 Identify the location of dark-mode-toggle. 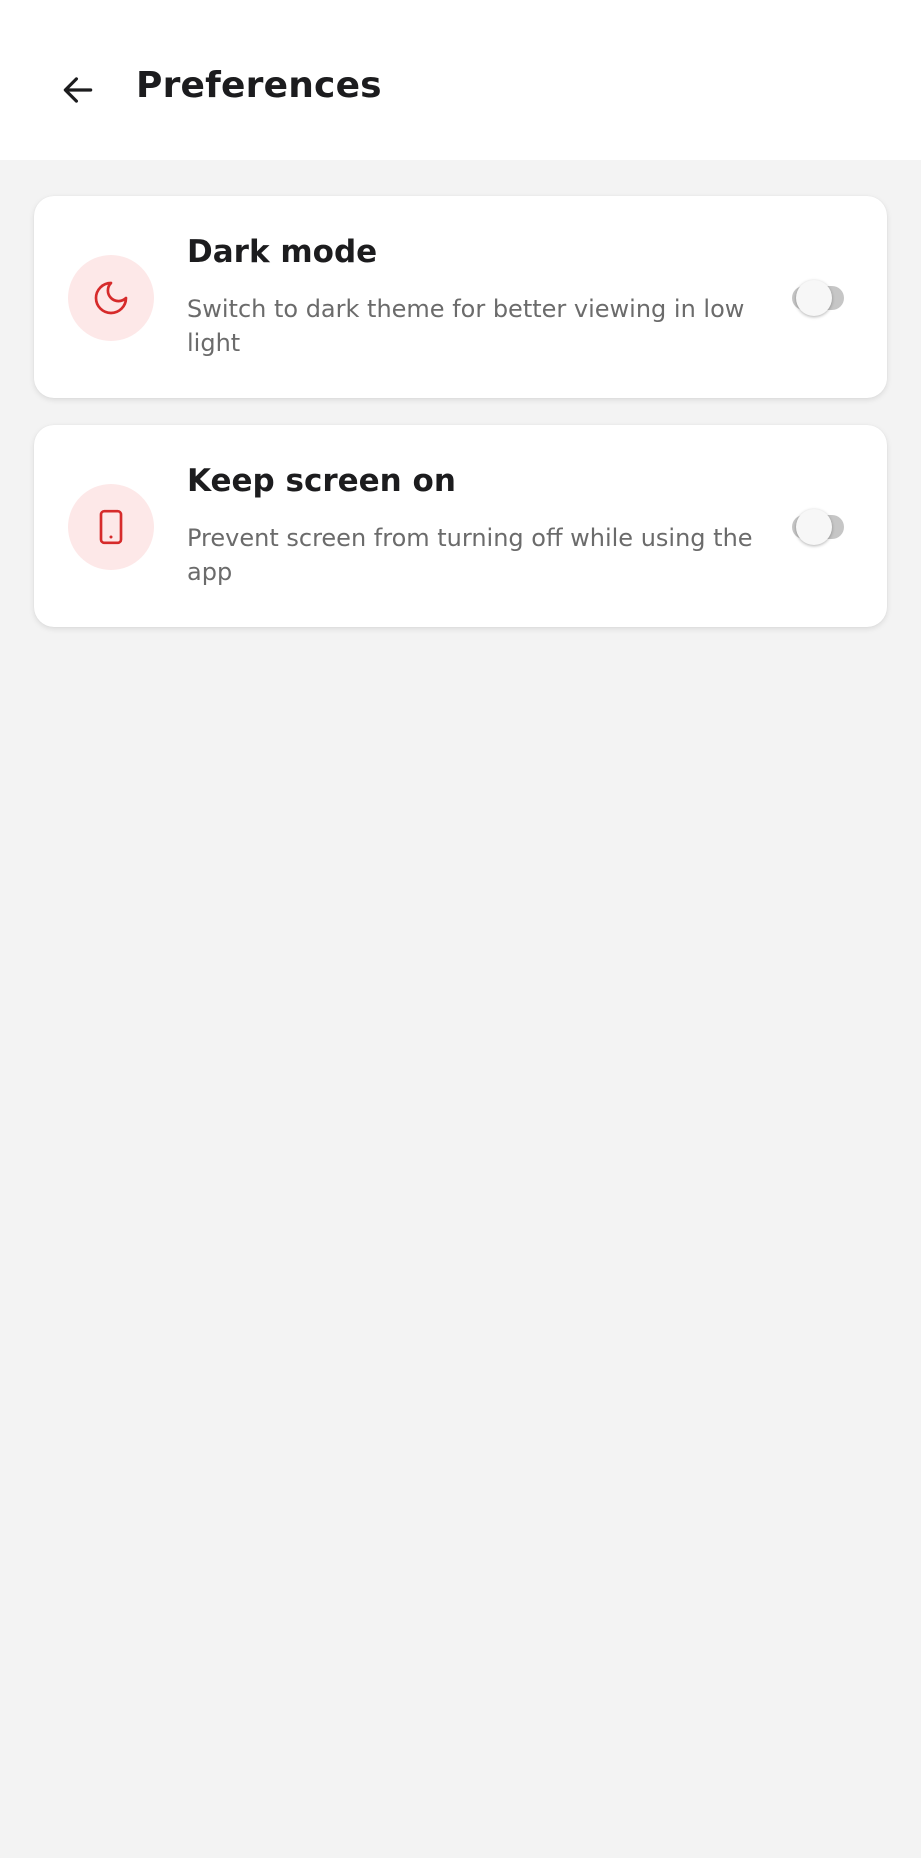
(813, 298).